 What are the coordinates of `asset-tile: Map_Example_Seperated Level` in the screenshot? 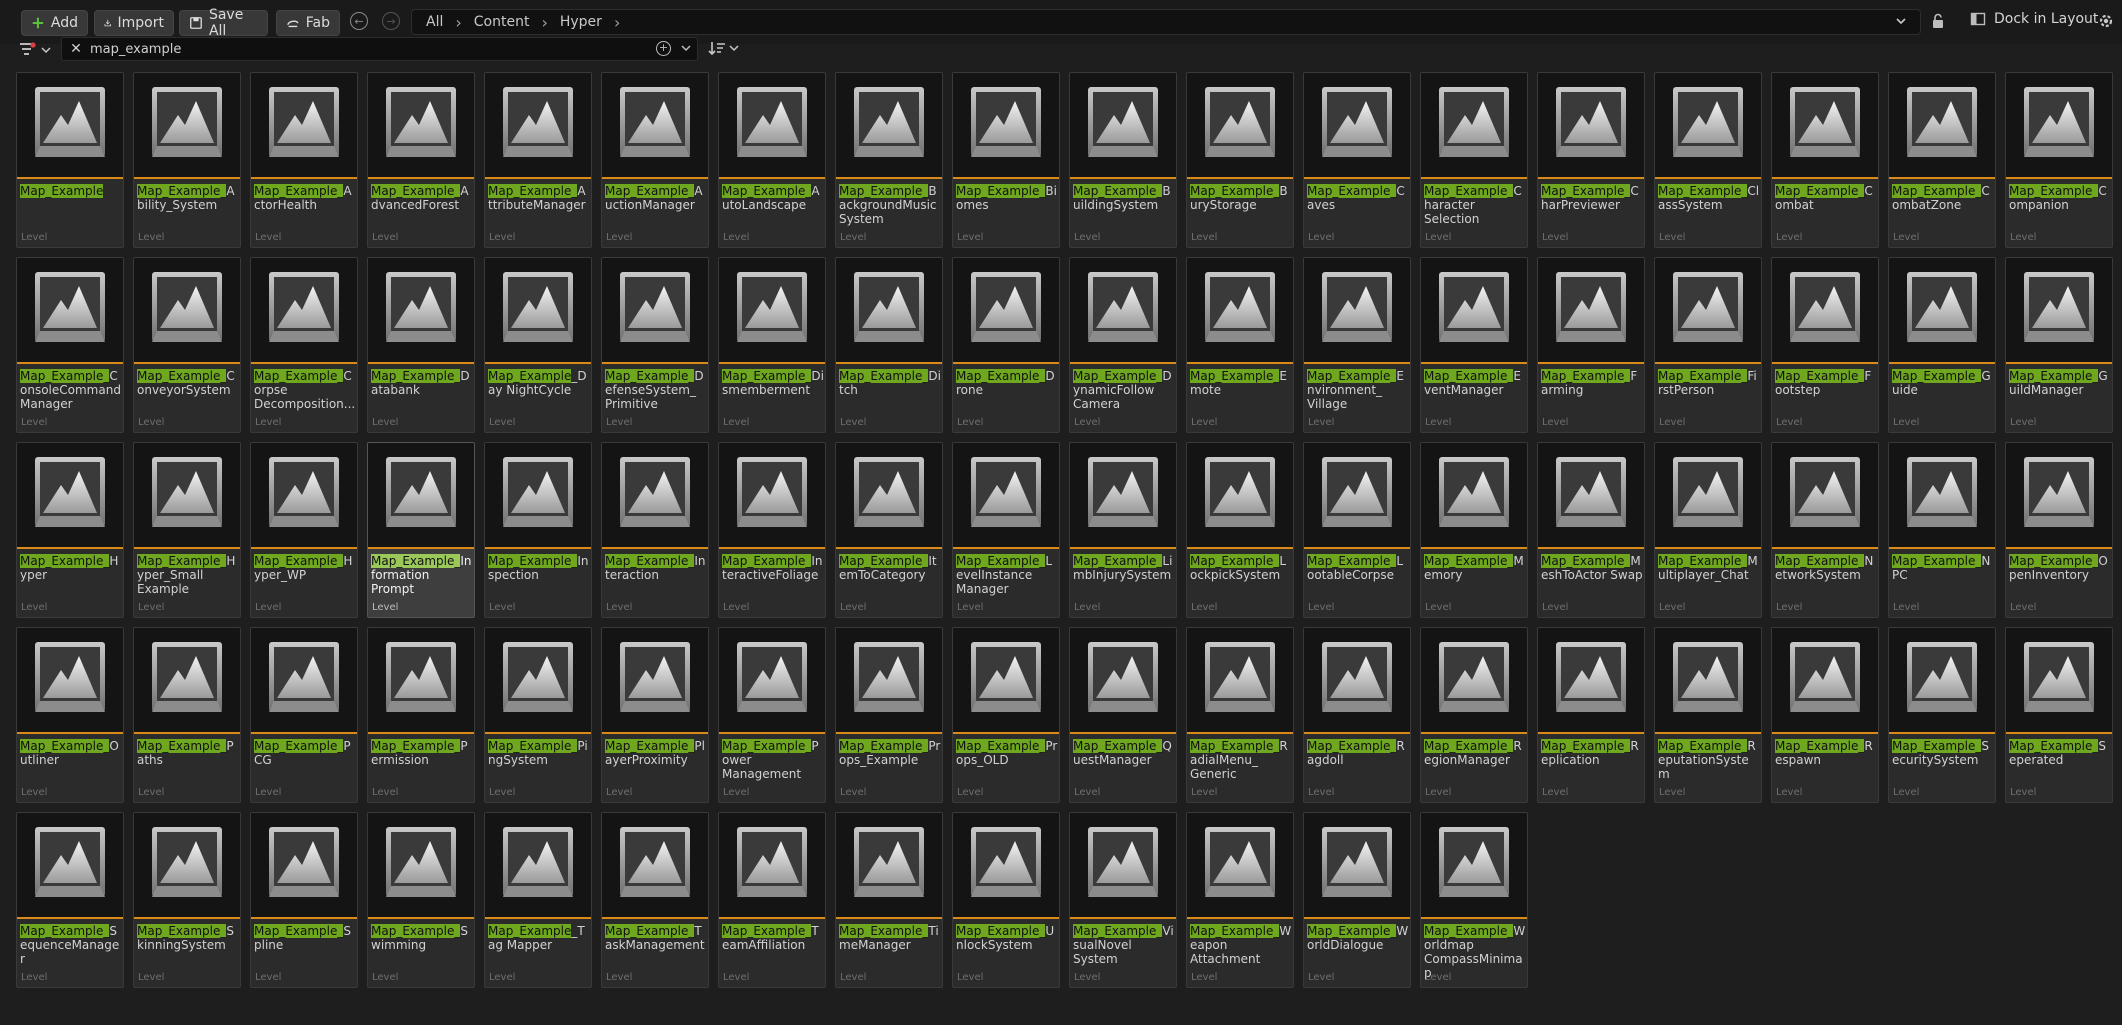 It's located at (2059, 715).